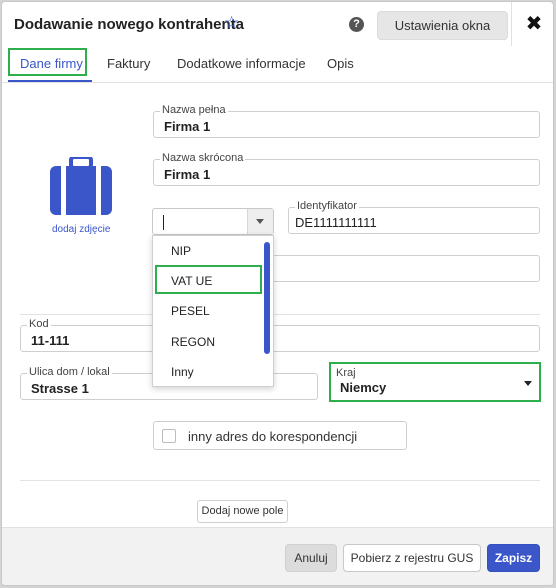 The height and width of the screenshot is (588, 556). I want to click on id-type-toggle, so click(260, 221).